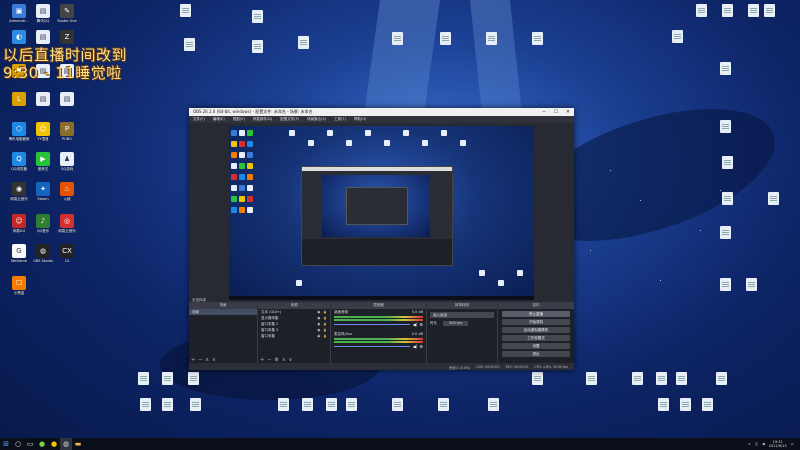 The image size is (800, 450). I want to click on menu-item: 配置文件(P), so click(289, 119).